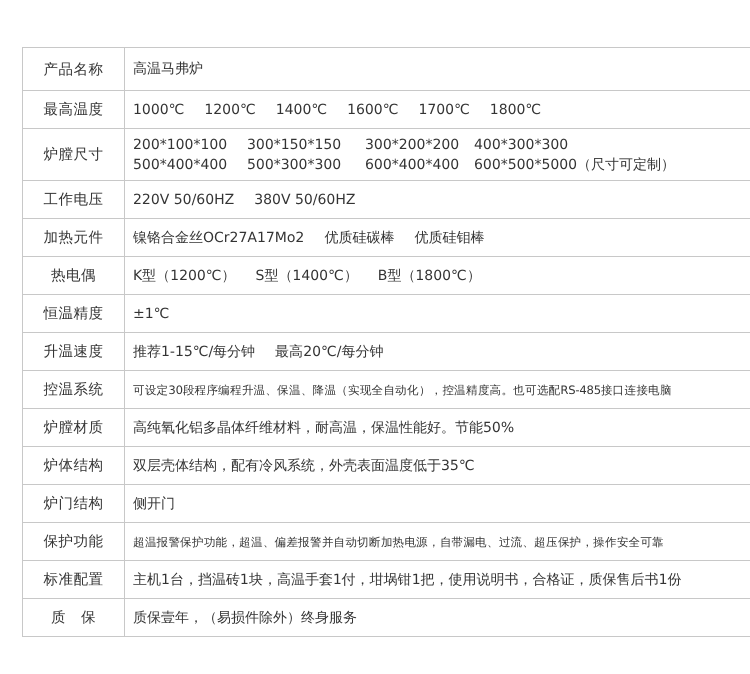 This screenshot has height=674, width=750. What do you see at coordinates (412, 165) in the screenshot?
I see `spec-value: 600*400*400` at bounding box center [412, 165].